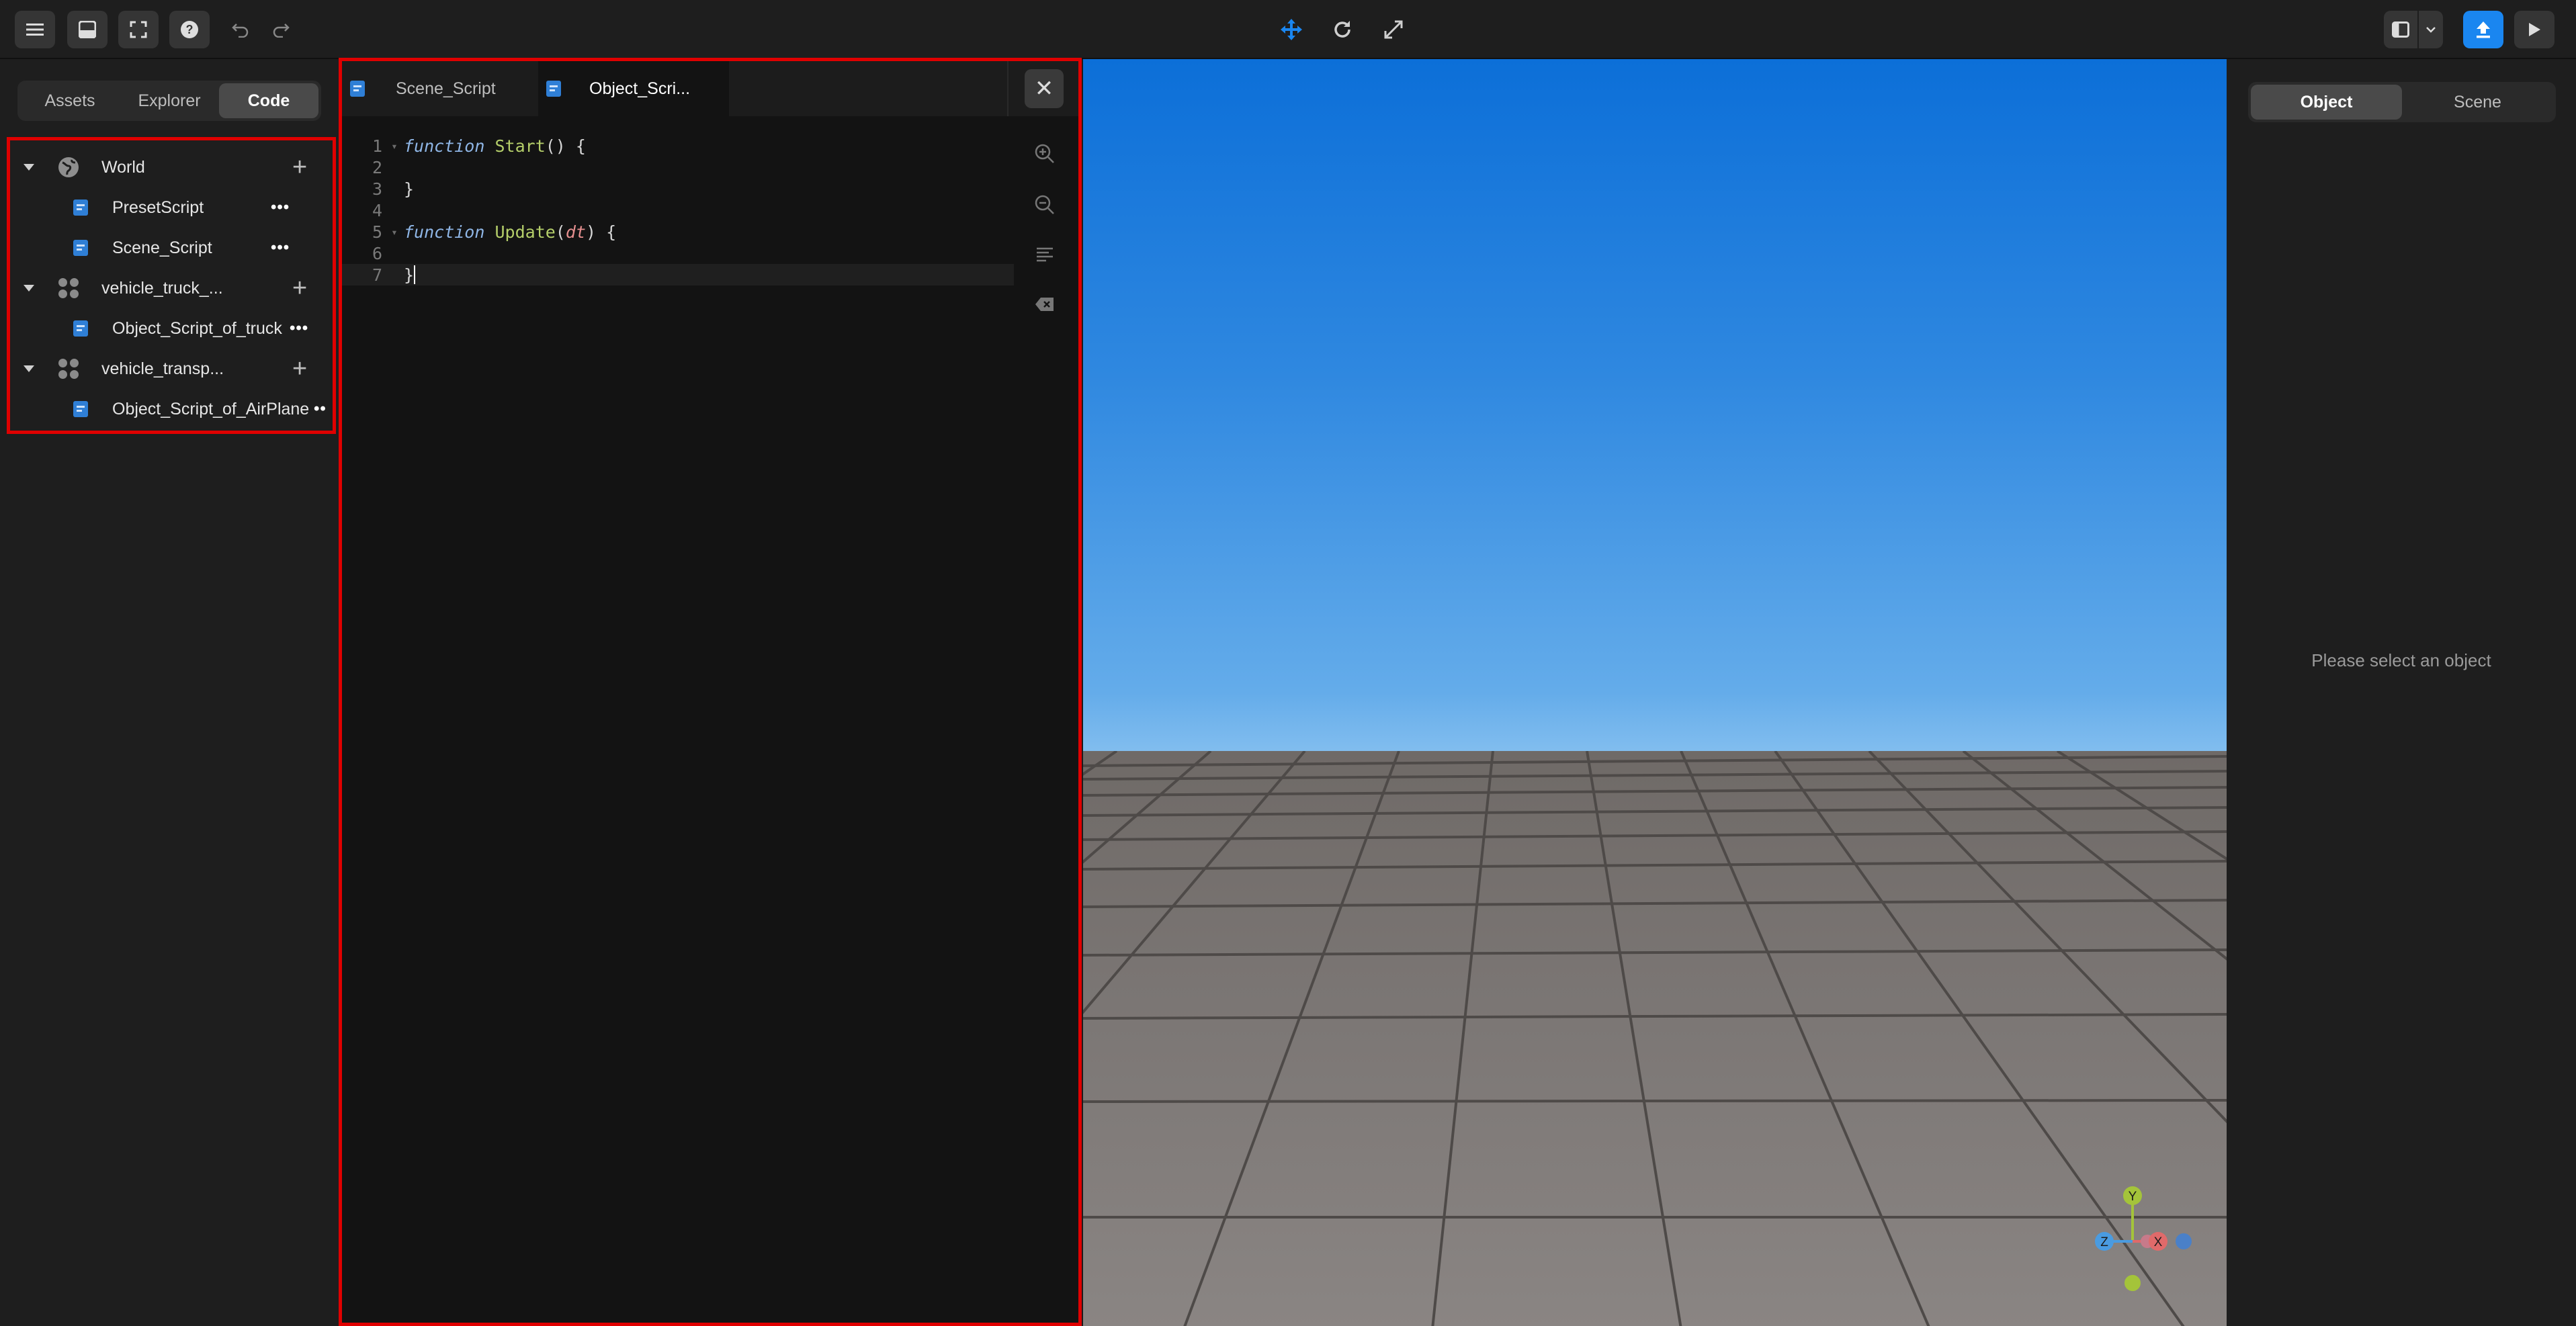  I want to click on chevron-down-icon, so click(2431, 30).